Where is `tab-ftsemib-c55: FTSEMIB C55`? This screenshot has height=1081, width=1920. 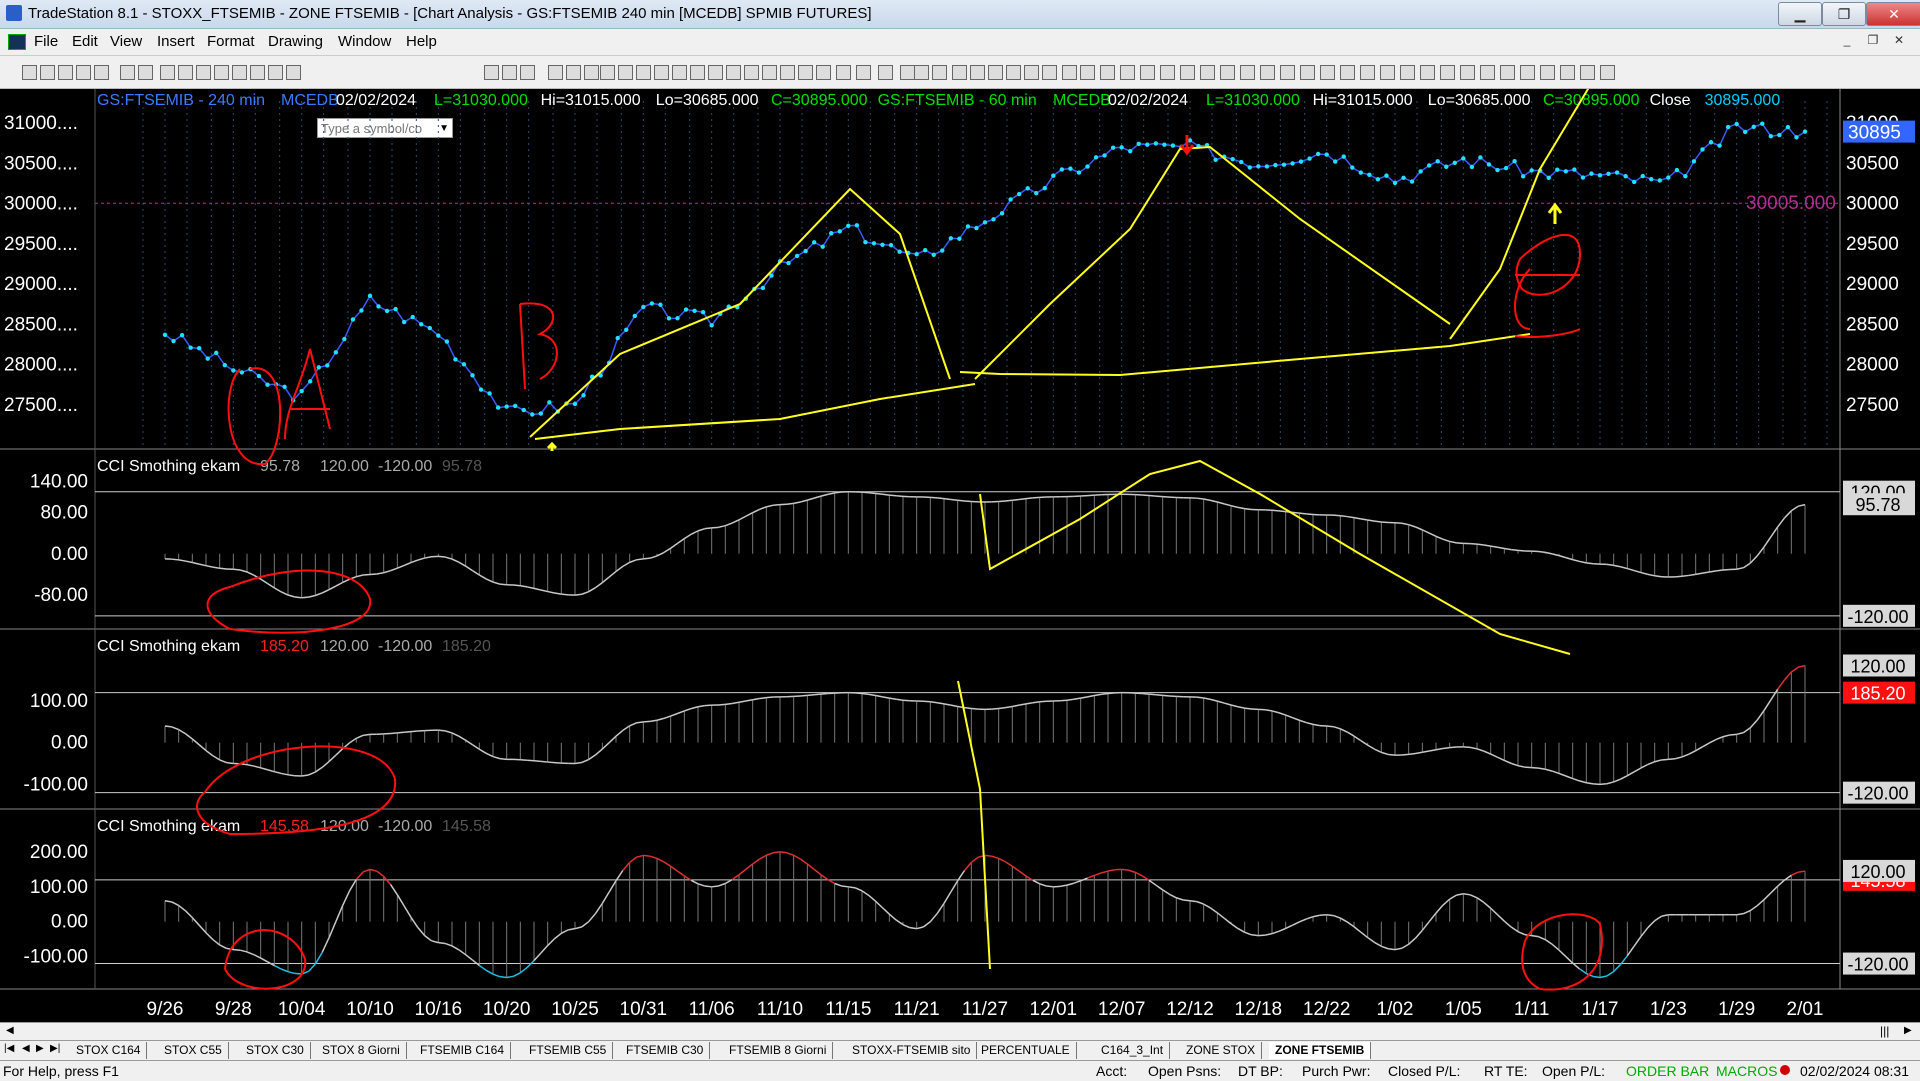 tab-ftsemib-c55: FTSEMIB C55 is located at coordinates (568, 1050).